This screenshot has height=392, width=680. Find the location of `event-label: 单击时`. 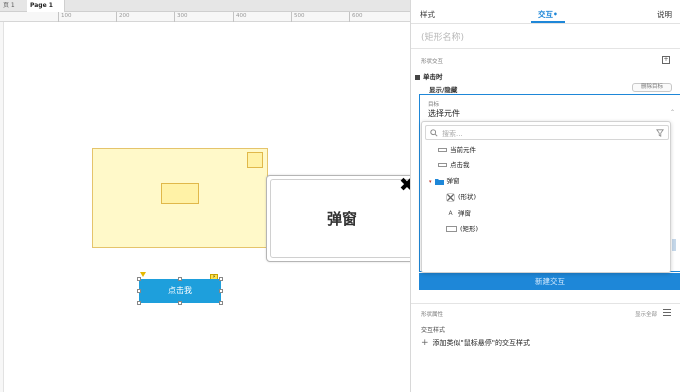

event-label: 单击时 is located at coordinates (429, 76).